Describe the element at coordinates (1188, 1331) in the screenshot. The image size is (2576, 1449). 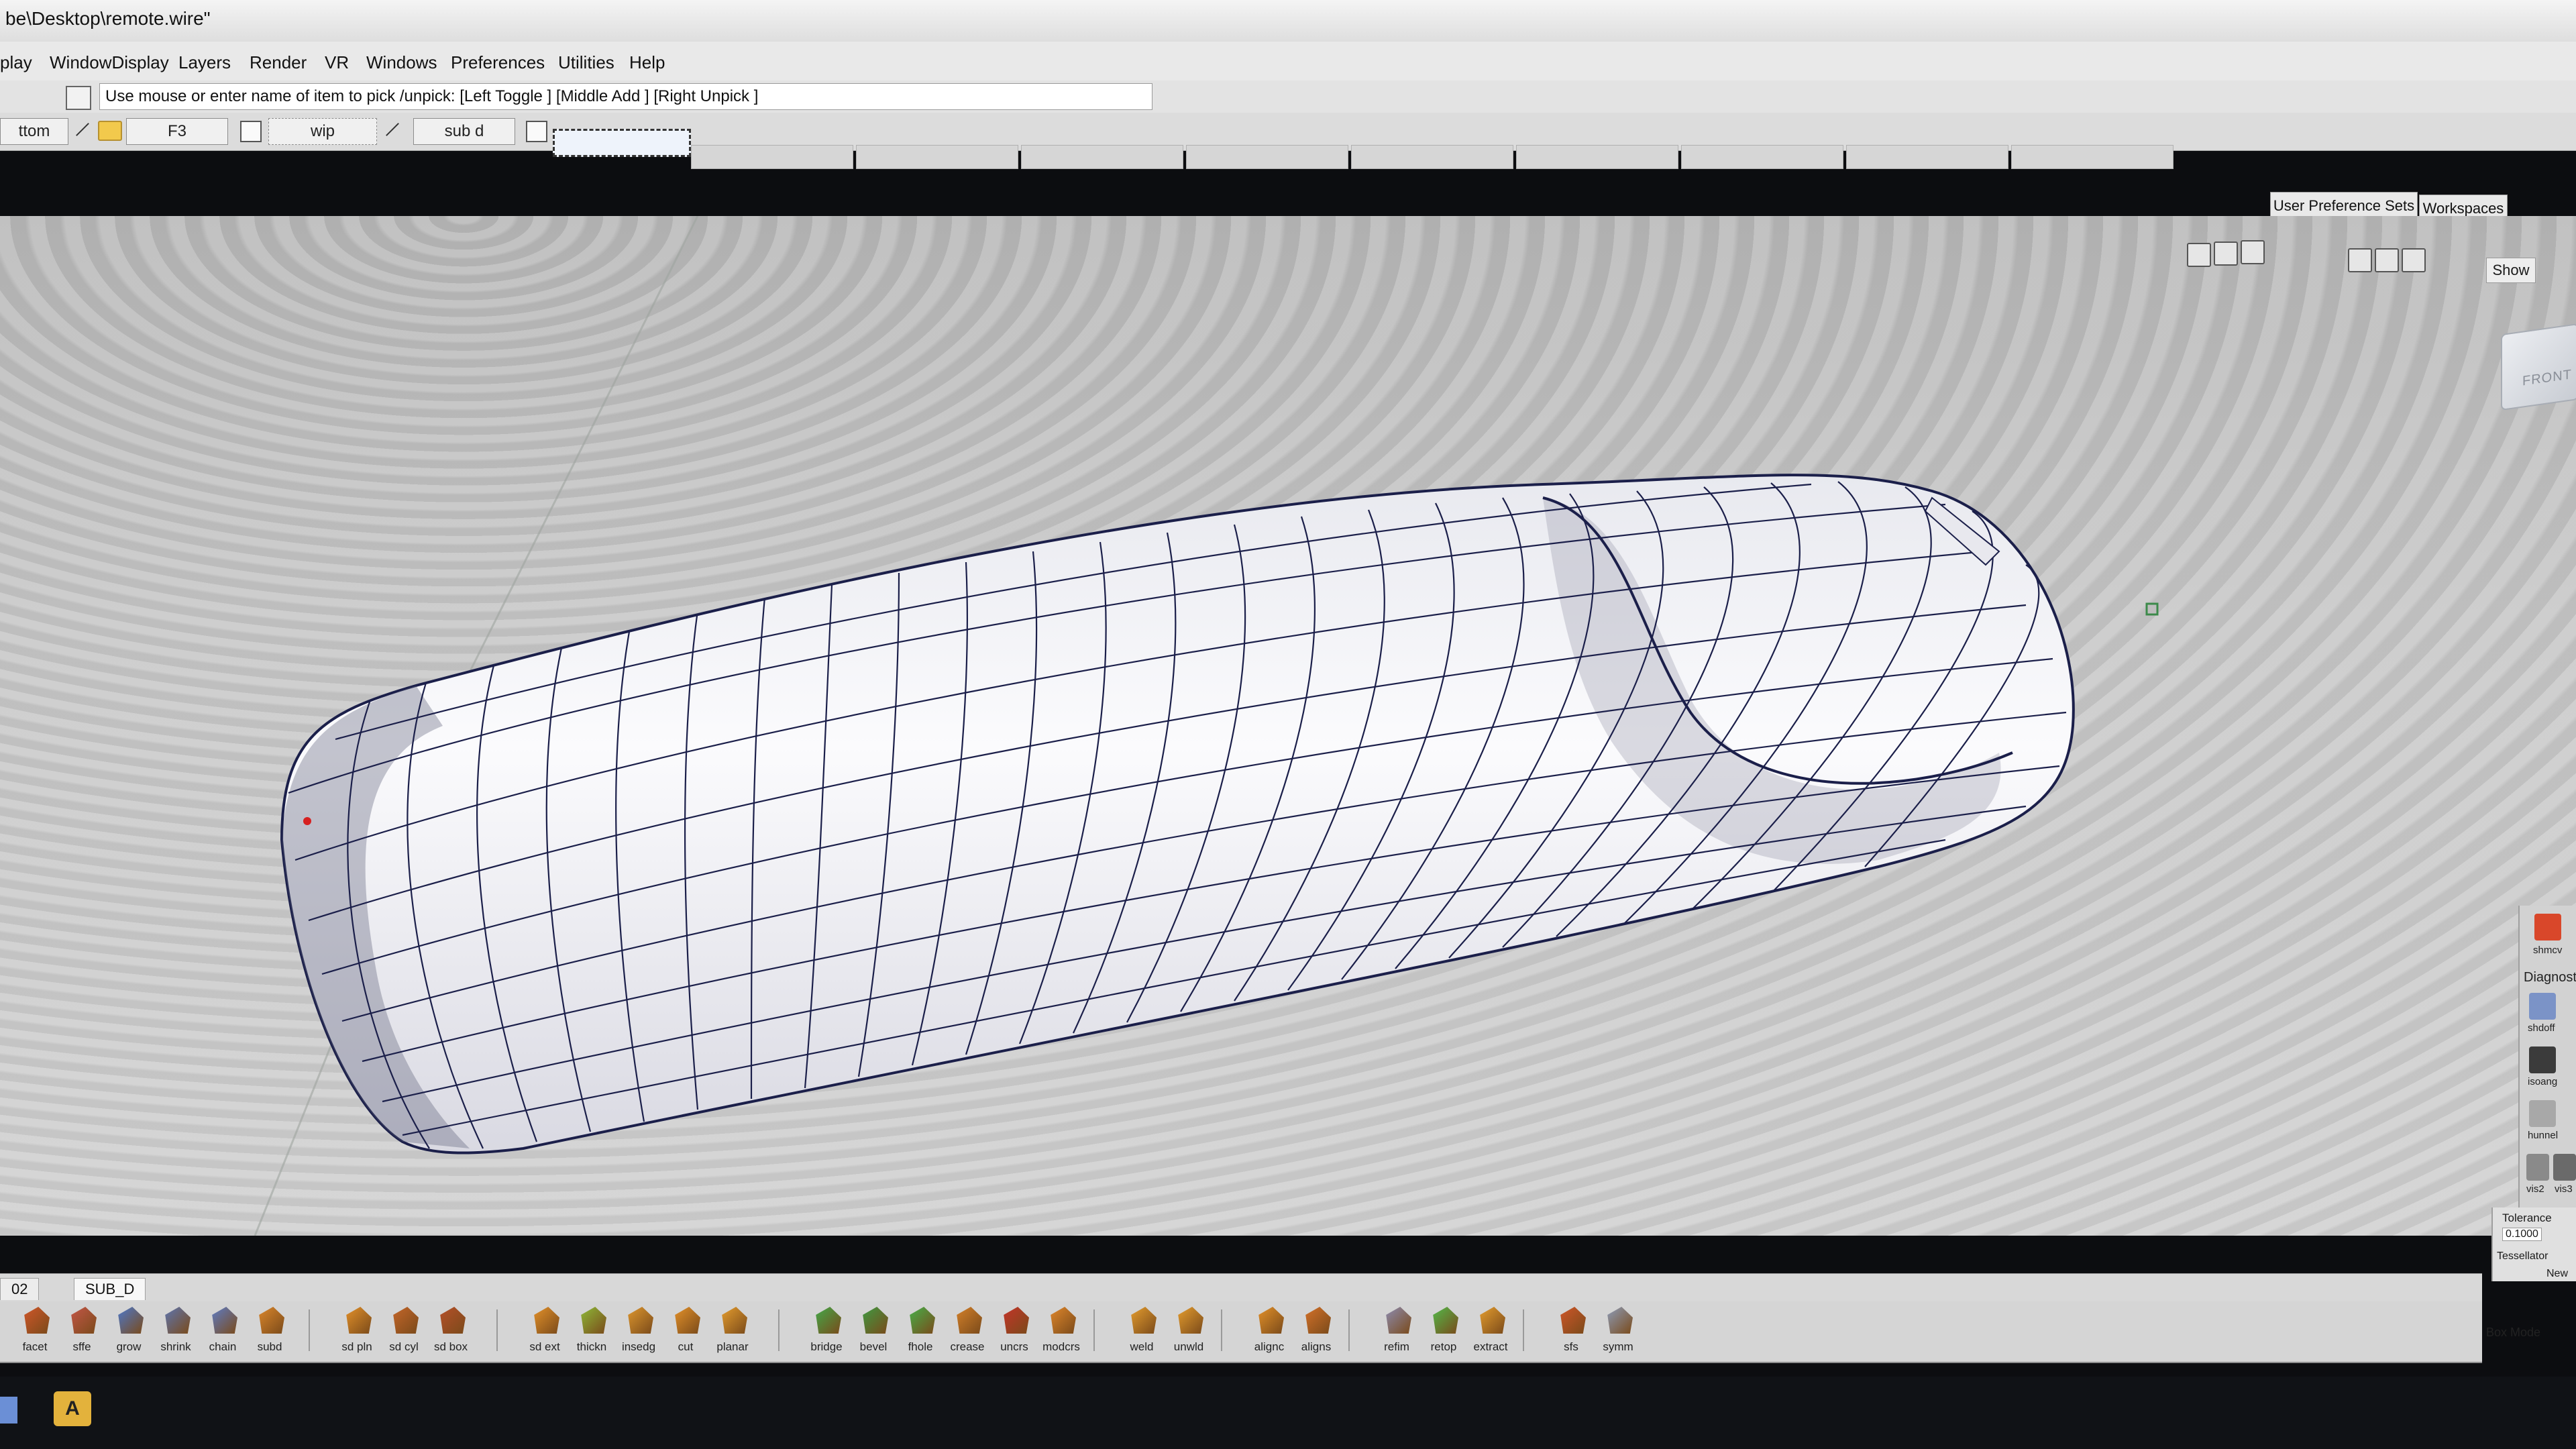
I see `shelf-tool-unwld: unwld` at that location.